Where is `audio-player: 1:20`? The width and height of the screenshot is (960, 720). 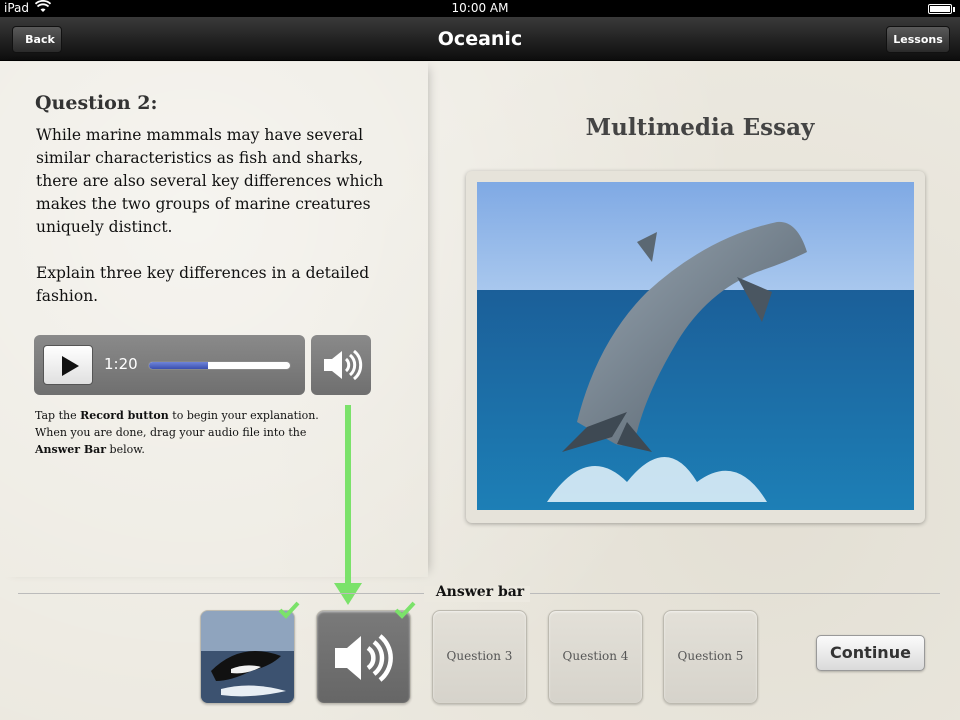 audio-player: 1:20 is located at coordinates (169, 365).